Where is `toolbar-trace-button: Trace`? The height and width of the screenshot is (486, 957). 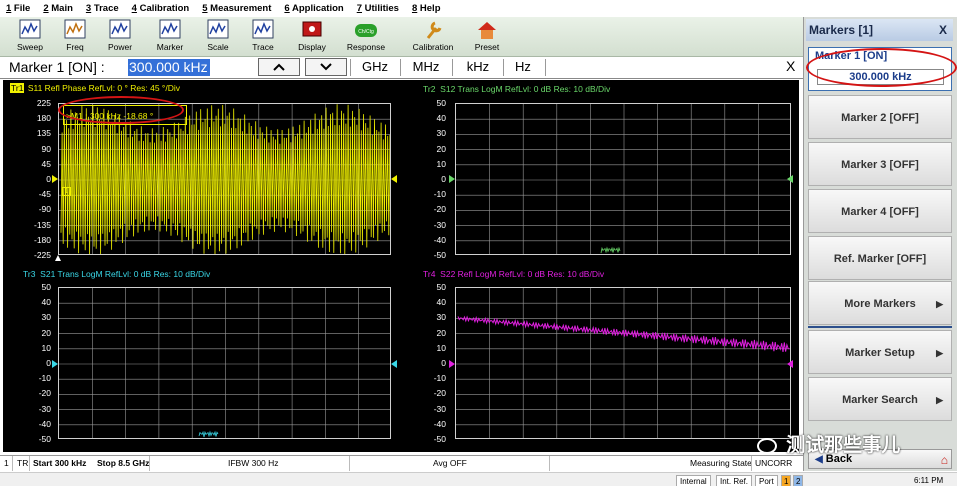
toolbar-trace-button: Trace is located at coordinates (263, 37).